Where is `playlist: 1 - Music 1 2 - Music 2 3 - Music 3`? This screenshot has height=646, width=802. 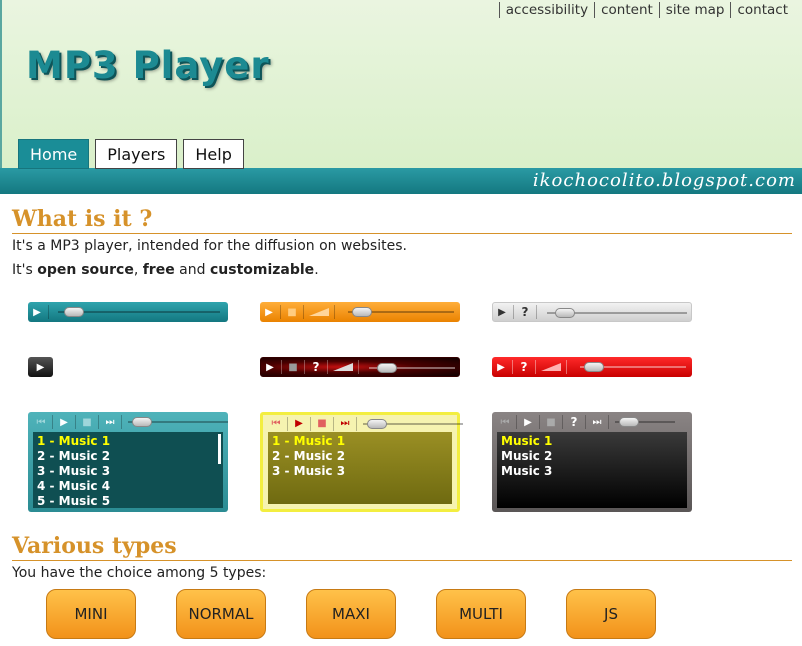 playlist: 1 - Music 1 2 - Music 2 3 - Music 3 is located at coordinates (360, 468).